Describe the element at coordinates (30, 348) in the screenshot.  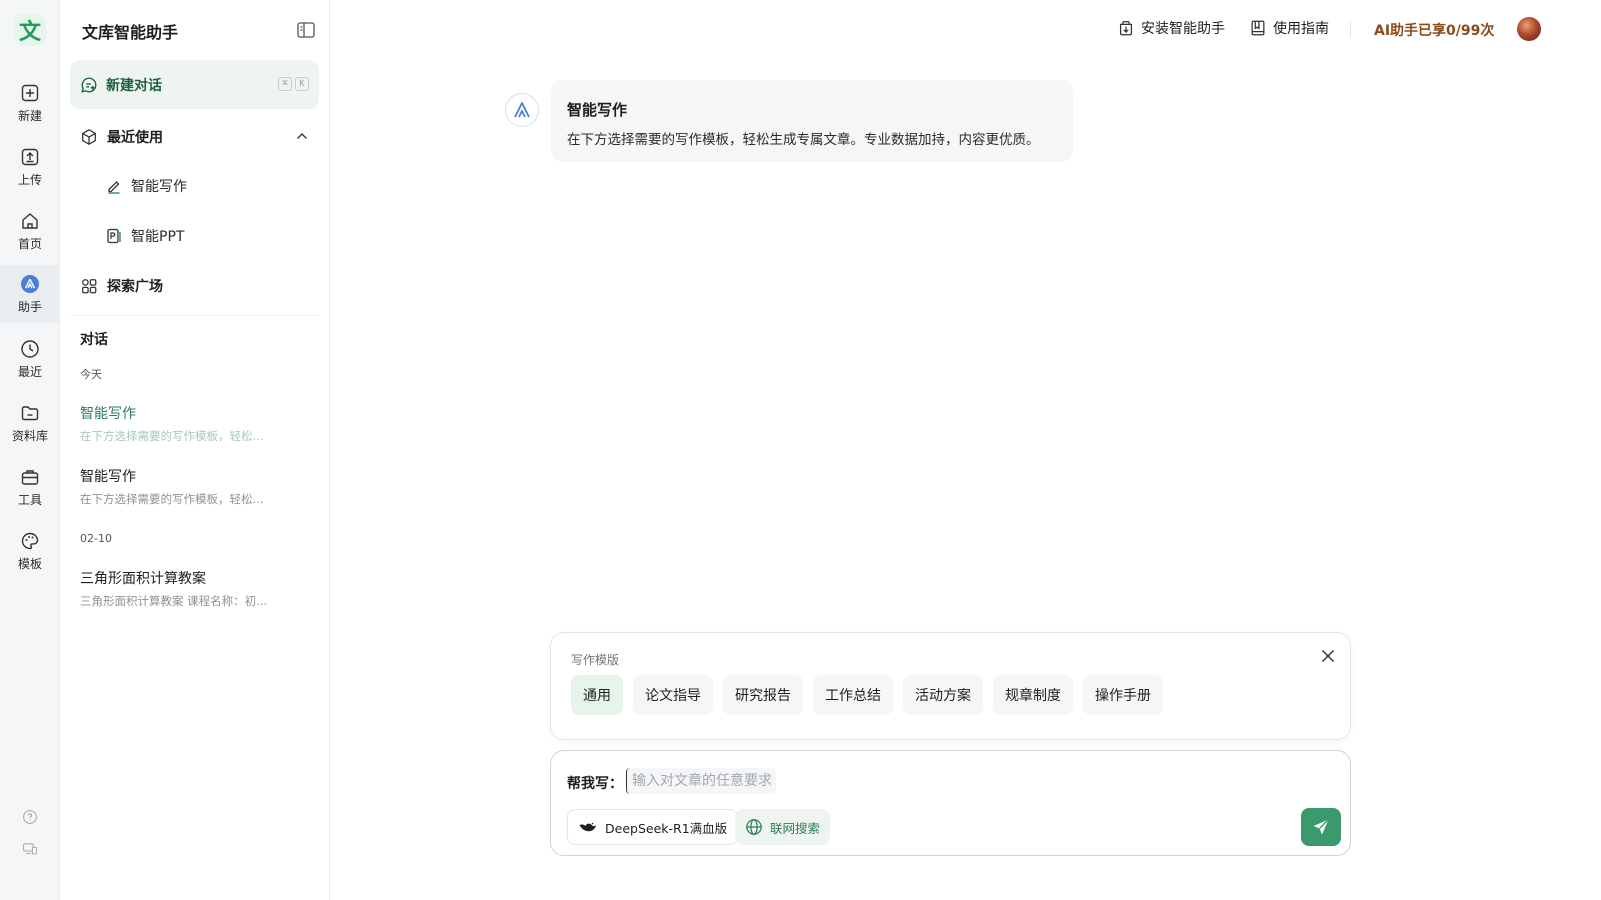
I see `clock-icon` at that location.